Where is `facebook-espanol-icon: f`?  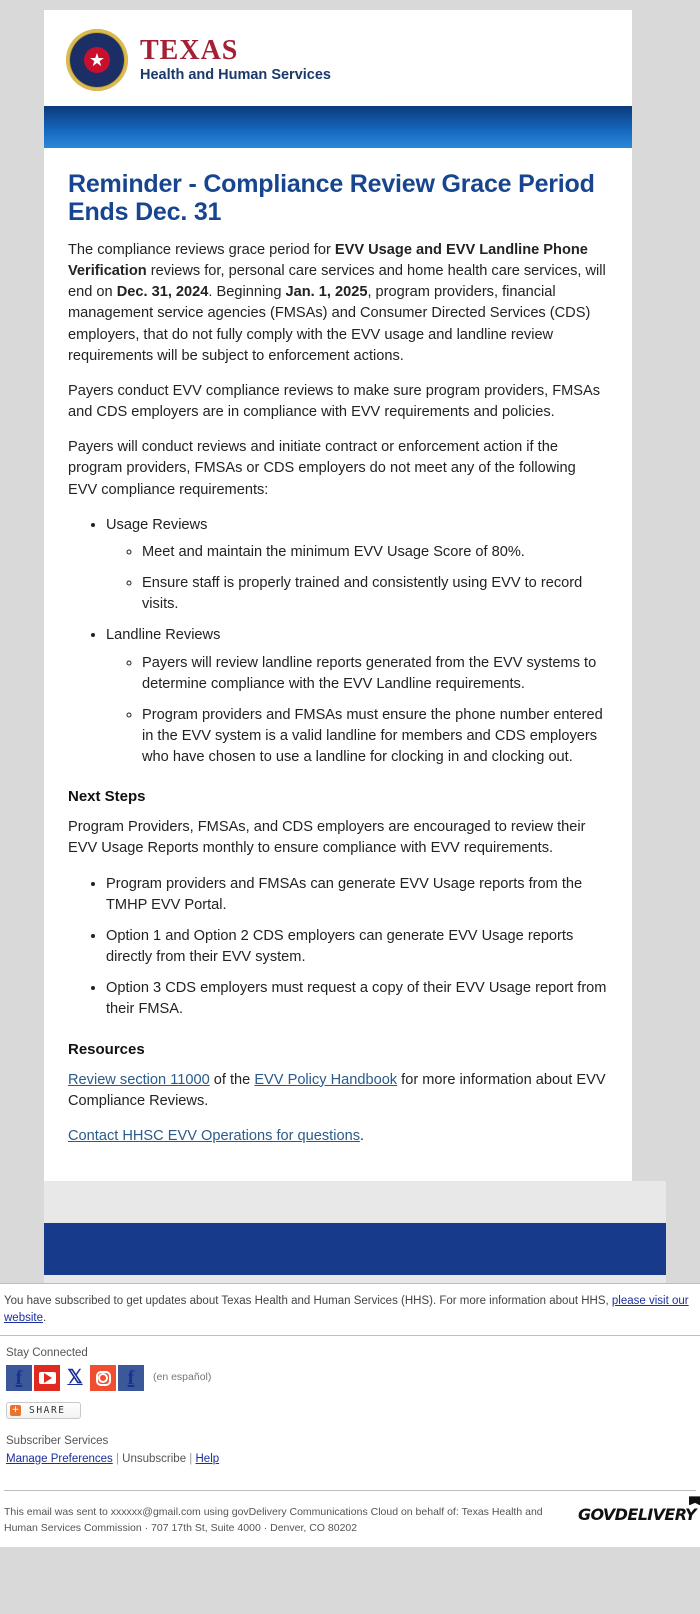
facebook-espanol-icon: f is located at coordinates (131, 1378).